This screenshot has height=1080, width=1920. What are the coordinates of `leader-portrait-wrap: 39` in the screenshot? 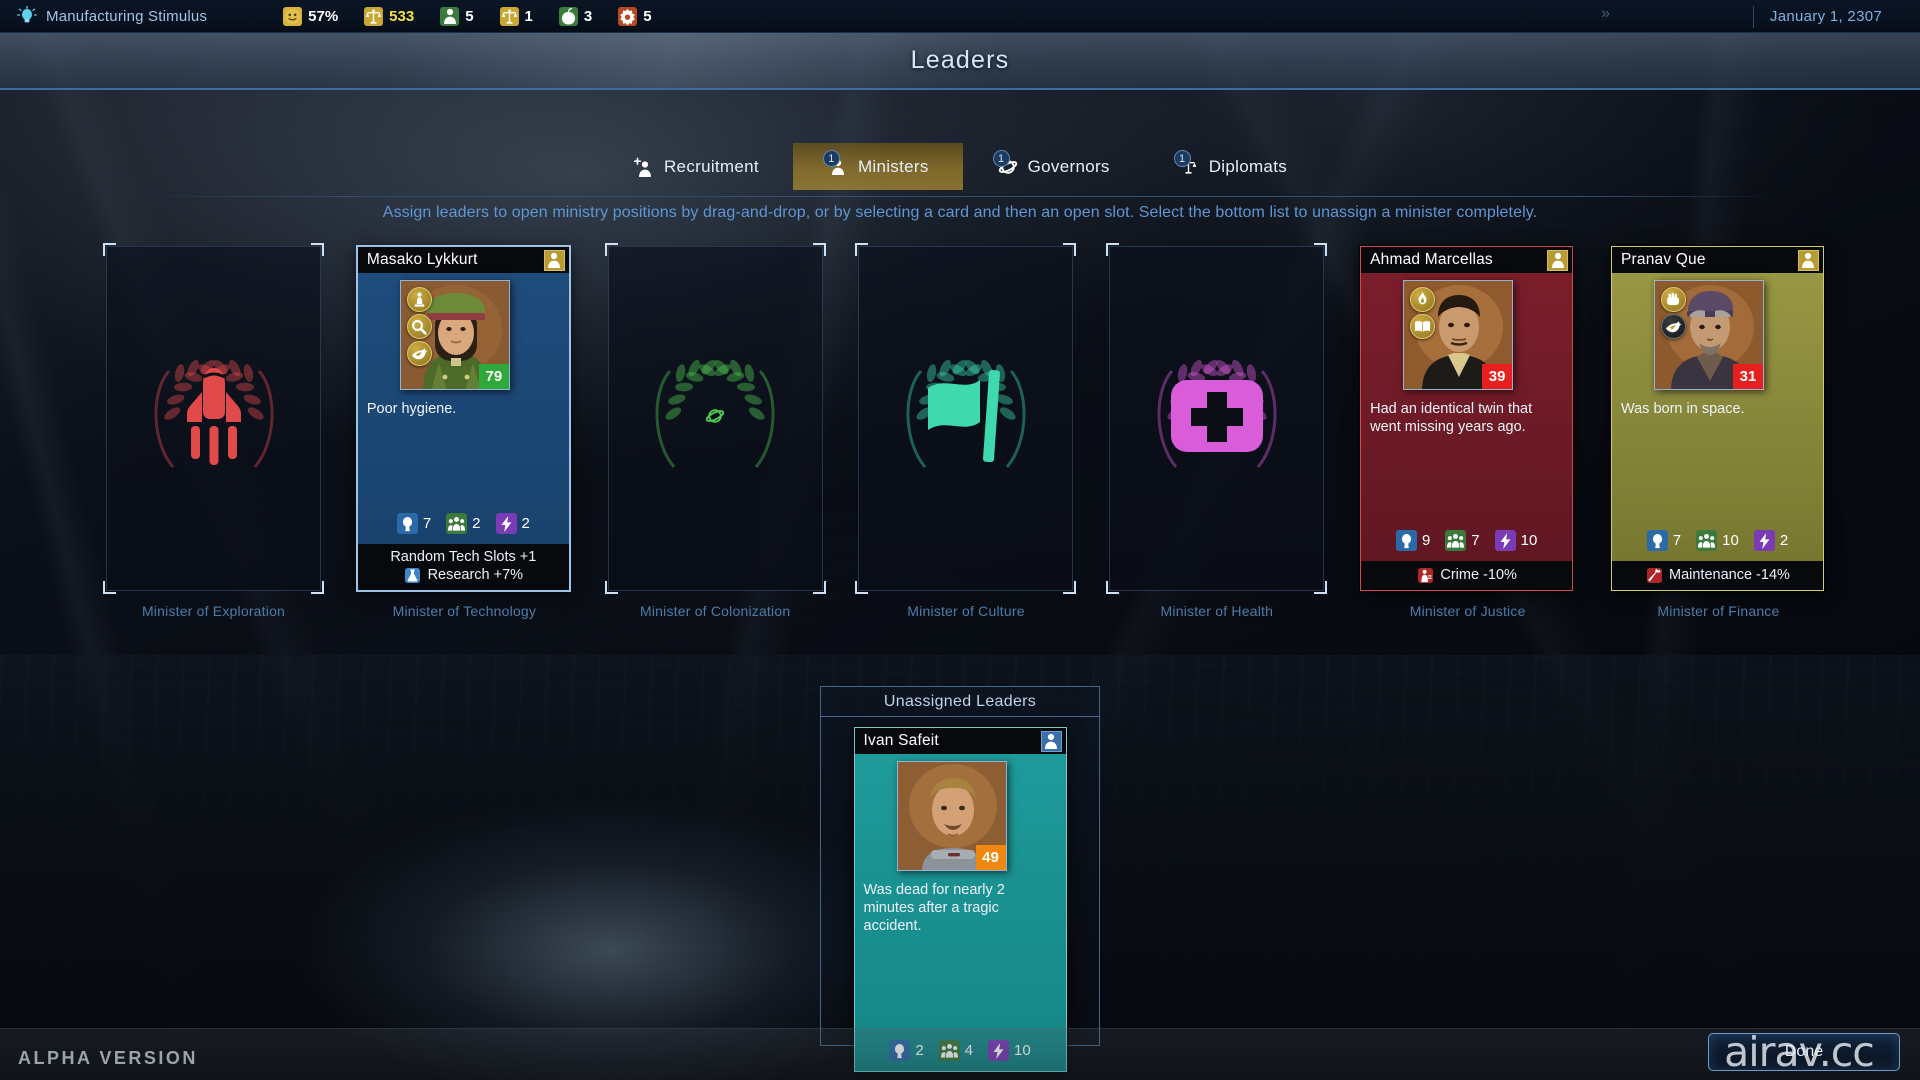 It's located at (1458, 335).